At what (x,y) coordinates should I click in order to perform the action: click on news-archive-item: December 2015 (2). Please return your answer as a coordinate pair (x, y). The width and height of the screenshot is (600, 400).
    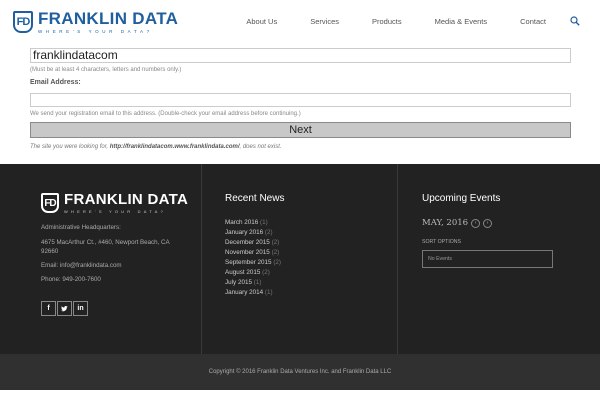
    Looking at the image, I should click on (253, 243).